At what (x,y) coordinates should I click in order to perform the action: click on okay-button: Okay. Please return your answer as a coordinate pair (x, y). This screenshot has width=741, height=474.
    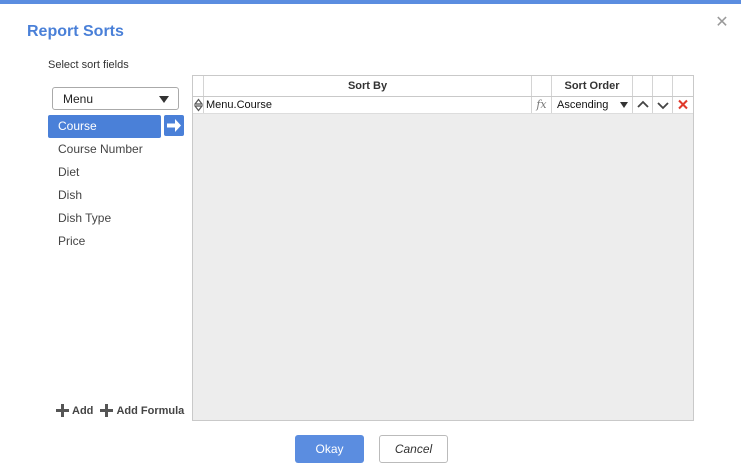
    Looking at the image, I should click on (329, 449).